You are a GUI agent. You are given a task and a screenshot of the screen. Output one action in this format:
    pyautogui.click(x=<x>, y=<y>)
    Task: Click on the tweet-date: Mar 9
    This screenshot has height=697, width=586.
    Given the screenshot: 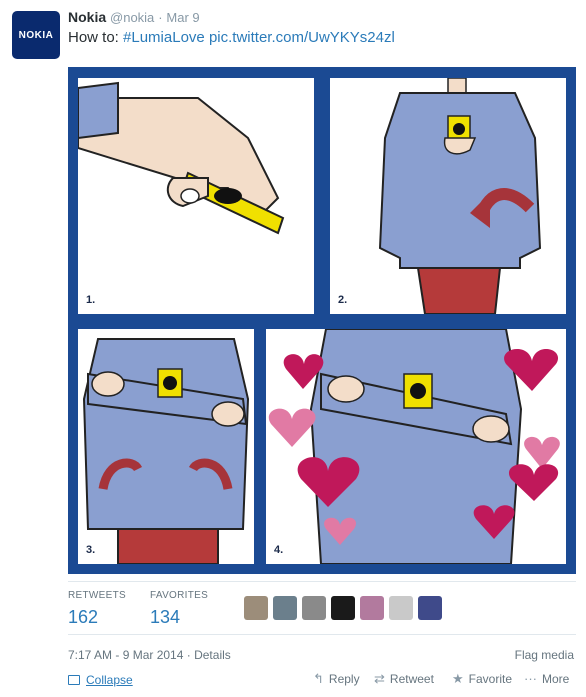 What is the action you would take?
    pyautogui.click(x=182, y=17)
    